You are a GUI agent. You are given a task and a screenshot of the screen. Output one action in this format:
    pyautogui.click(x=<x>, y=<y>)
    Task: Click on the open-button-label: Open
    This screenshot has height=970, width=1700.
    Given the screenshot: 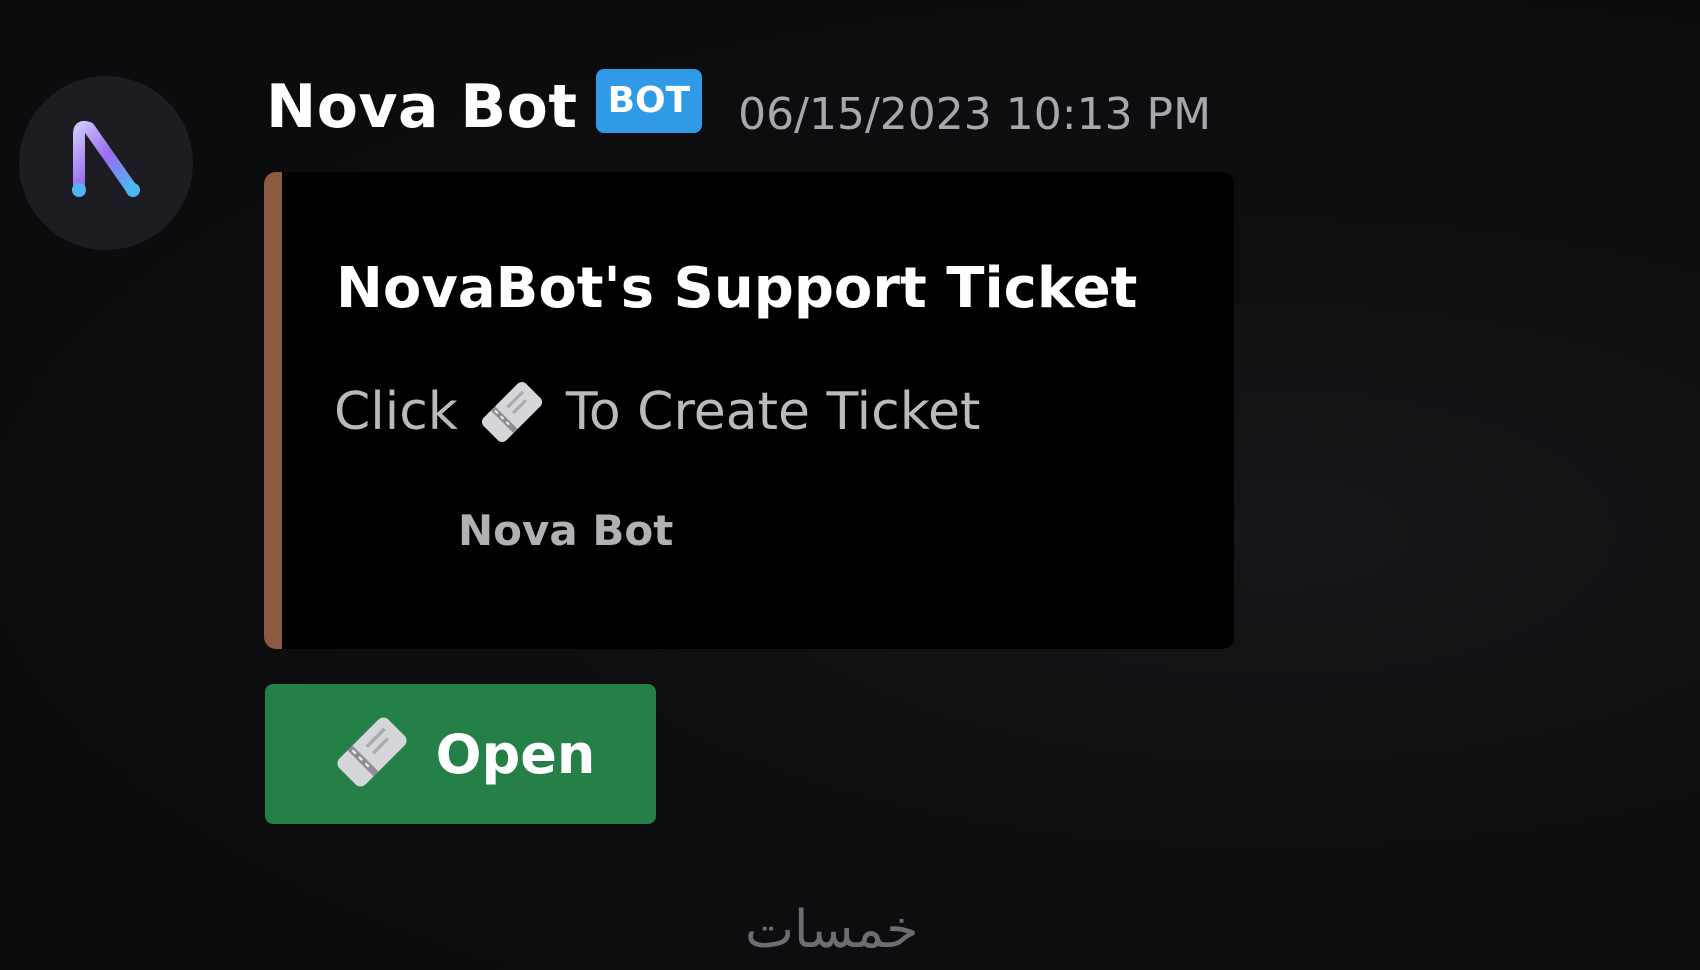 What is the action you would take?
    pyautogui.click(x=515, y=754)
    